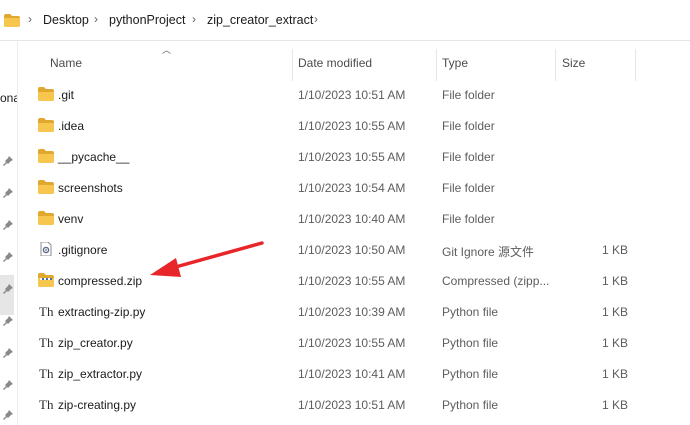 This screenshot has width=690, height=425. Describe the element at coordinates (100, 374) in the screenshot. I see `file-name: zip_extractor.py` at that location.